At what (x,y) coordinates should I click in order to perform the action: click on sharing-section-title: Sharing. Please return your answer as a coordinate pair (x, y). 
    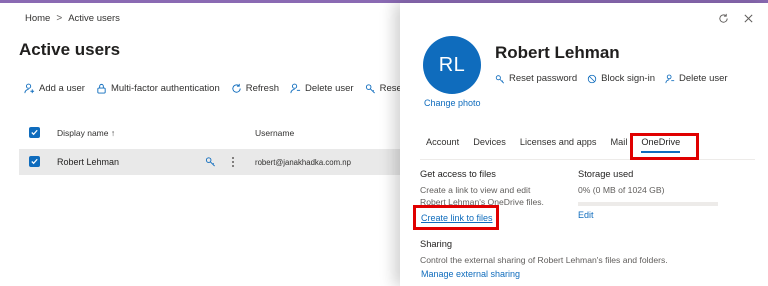
    Looking at the image, I should click on (436, 244).